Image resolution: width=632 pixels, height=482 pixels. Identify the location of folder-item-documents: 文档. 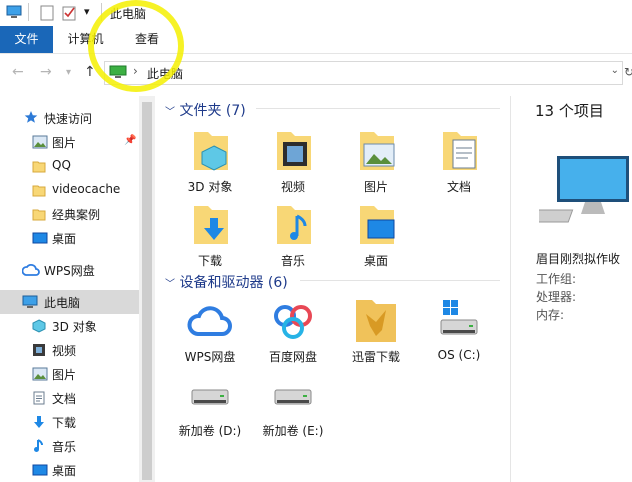
(459, 160).